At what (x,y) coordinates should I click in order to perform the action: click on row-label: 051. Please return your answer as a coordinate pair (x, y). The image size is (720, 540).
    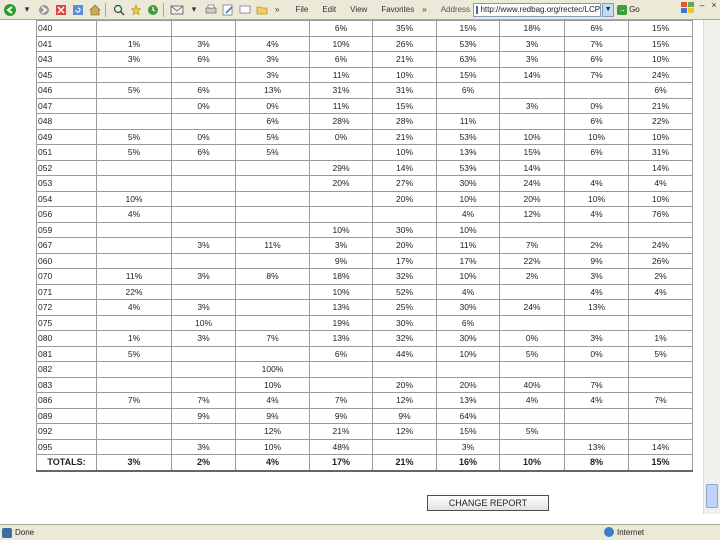
    Looking at the image, I should click on (66, 152).